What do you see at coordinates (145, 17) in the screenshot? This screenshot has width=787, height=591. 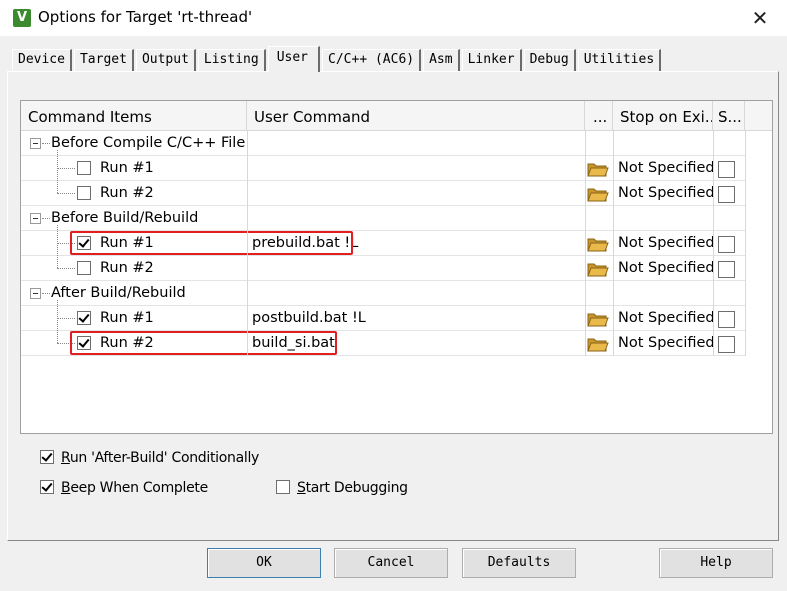 I see `window-title: Options for Target 'rt-thread'` at bounding box center [145, 17].